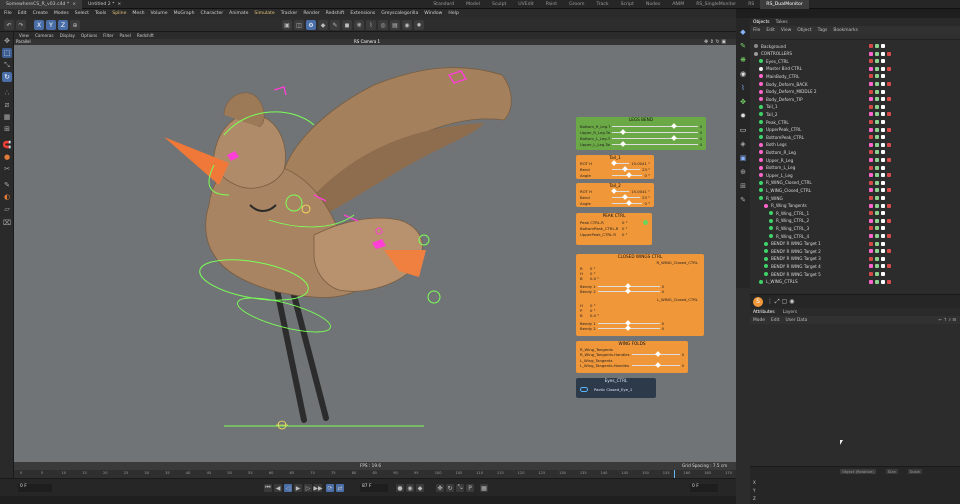 The width and height of the screenshot is (960, 504). What do you see at coordinates (845, 30) in the screenshot?
I see `menu-bookmarks: Bookmarks` at bounding box center [845, 30].